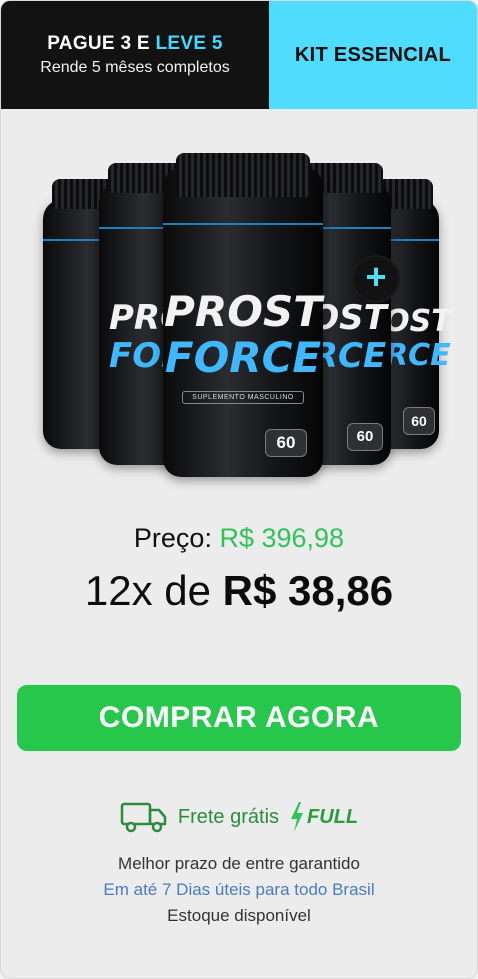 The image size is (478, 979). Describe the element at coordinates (243, 311) in the screenshot. I see `bottle-brand-line1: PROST` at that location.